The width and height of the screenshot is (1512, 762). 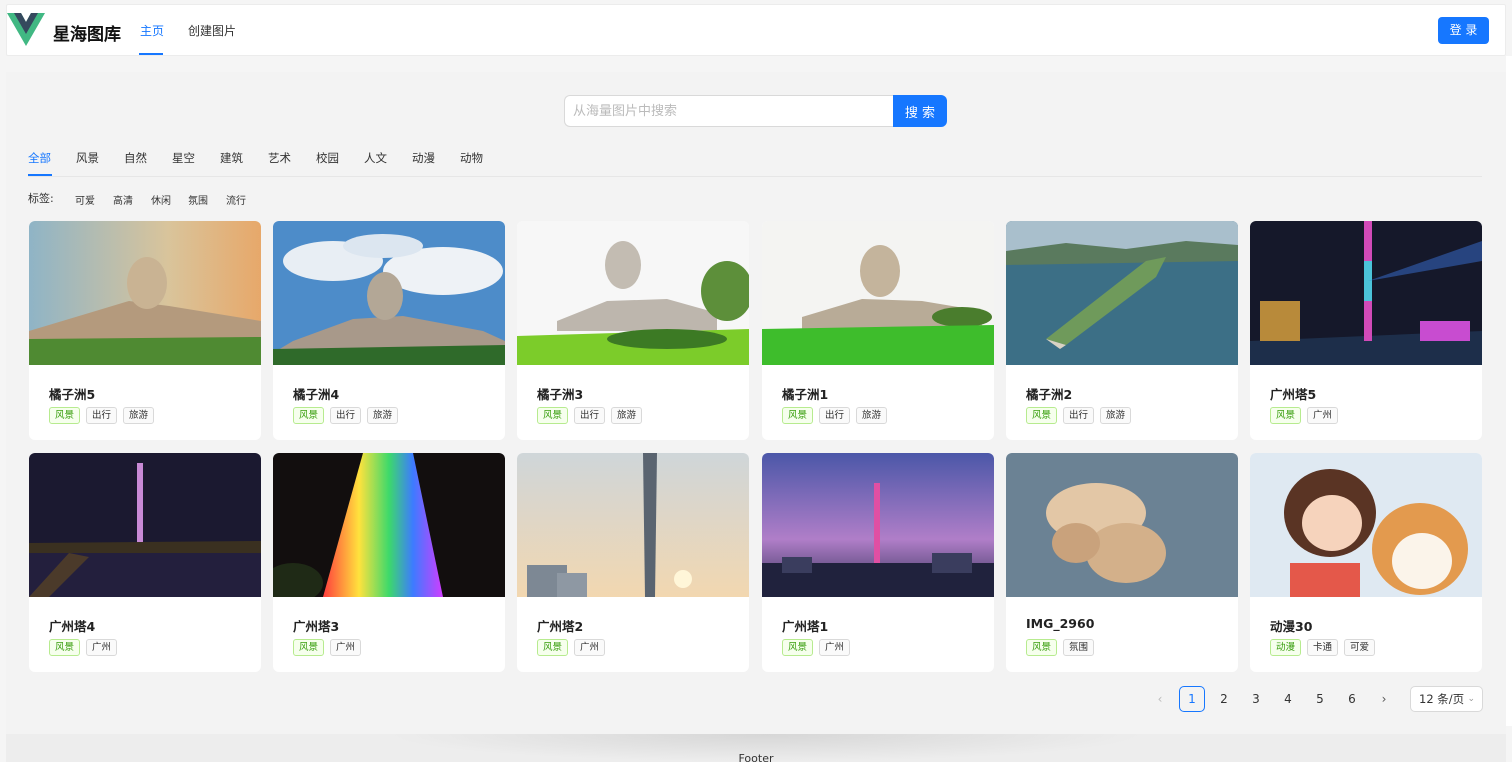 What do you see at coordinates (756, 699) in the screenshot?
I see `pagination: ‹ 1 2 3 4 5 6 ›` at bounding box center [756, 699].